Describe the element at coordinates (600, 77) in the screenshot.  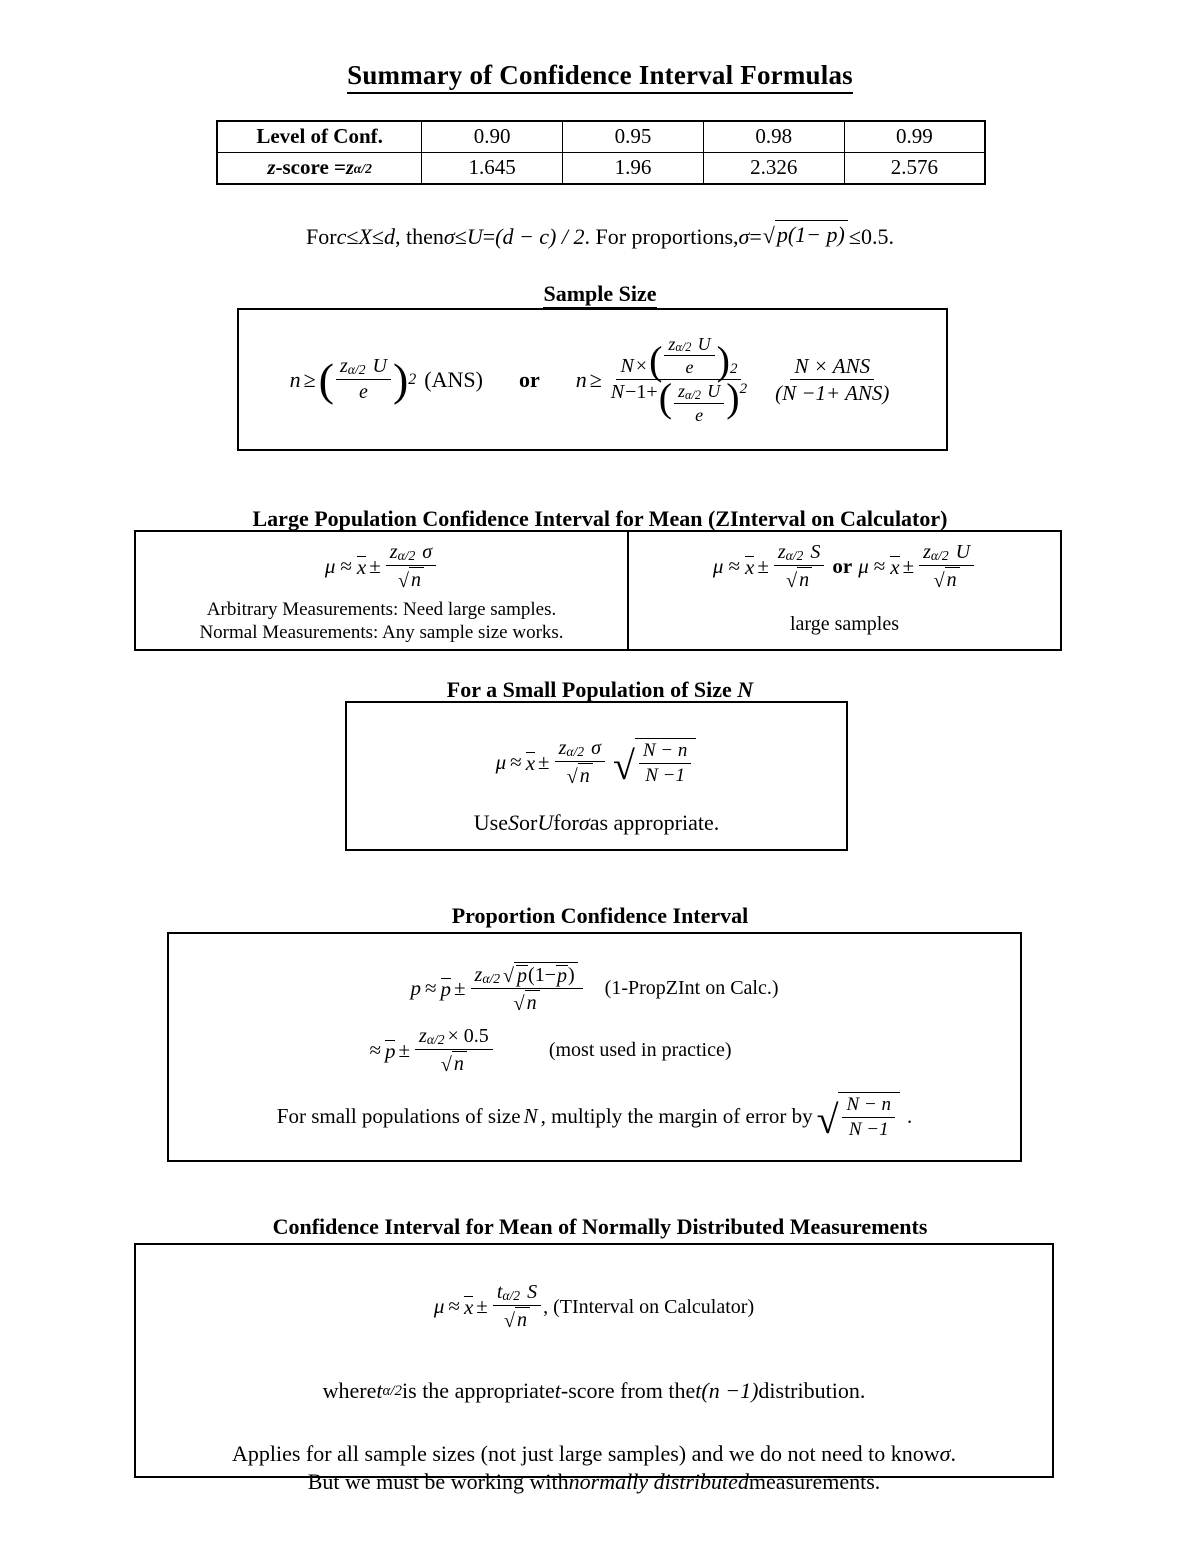
I see `page-title-text: Summary of Confidence Interval Formulas` at that location.